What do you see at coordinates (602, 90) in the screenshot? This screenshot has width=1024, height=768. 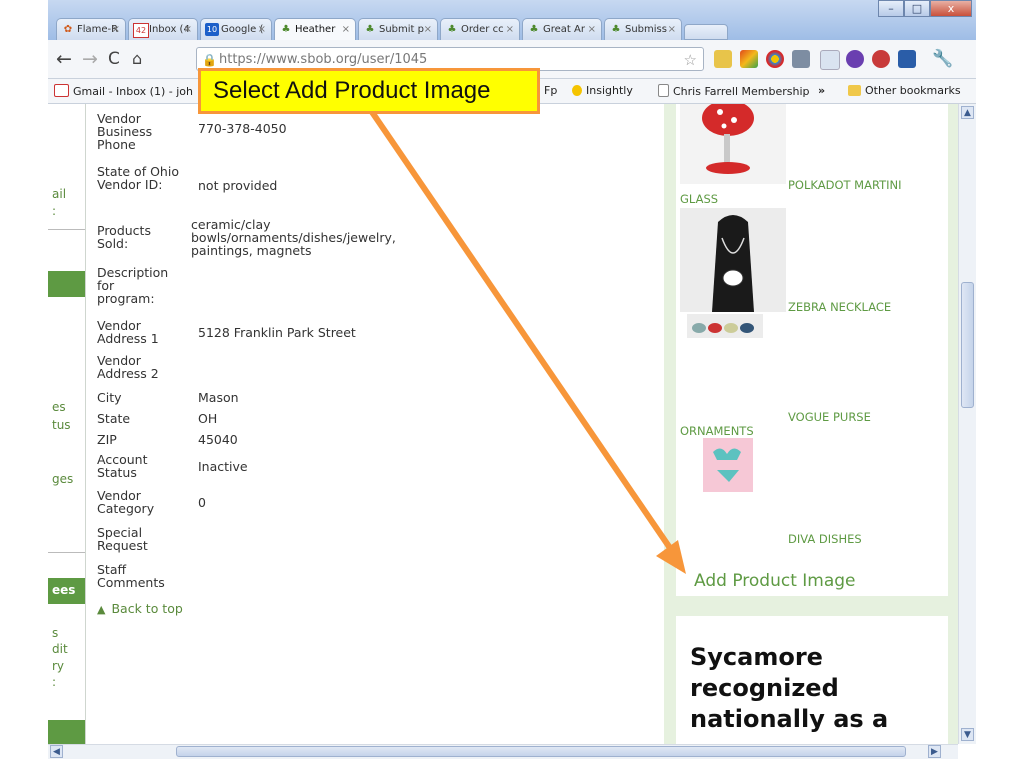 I see `bookmark-insightly: Insightly` at bounding box center [602, 90].